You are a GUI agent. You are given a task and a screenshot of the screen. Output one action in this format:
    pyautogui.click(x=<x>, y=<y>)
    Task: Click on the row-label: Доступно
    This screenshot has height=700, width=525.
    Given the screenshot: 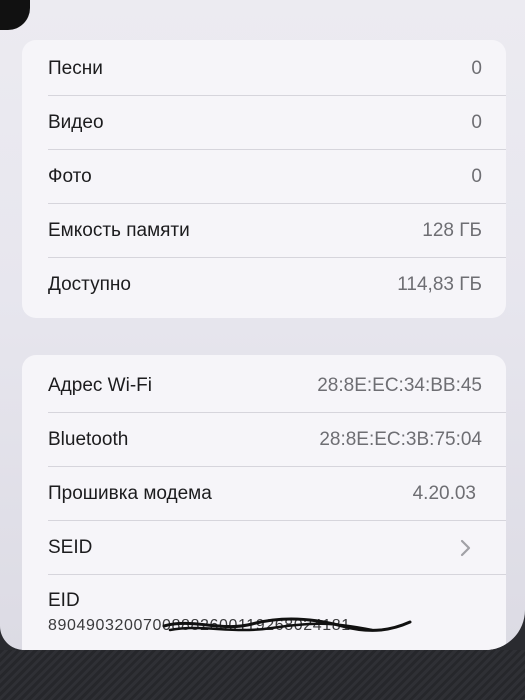 What is the action you would take?
    pyautogui.click(x=89, y=284)
    